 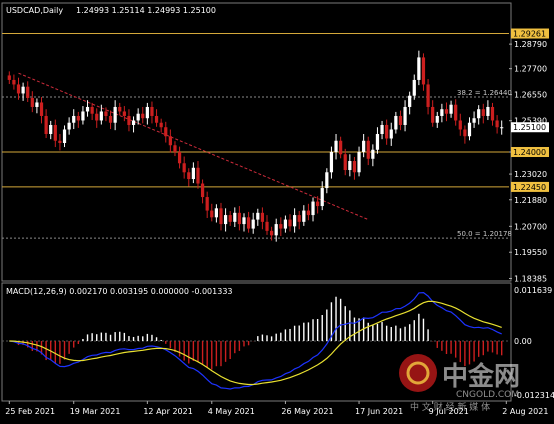 What do you see at coordinates (95, 411) in the screenshot?
I see `time-tick-label: 19 Mar 2021` at bounding box center [95, 411].